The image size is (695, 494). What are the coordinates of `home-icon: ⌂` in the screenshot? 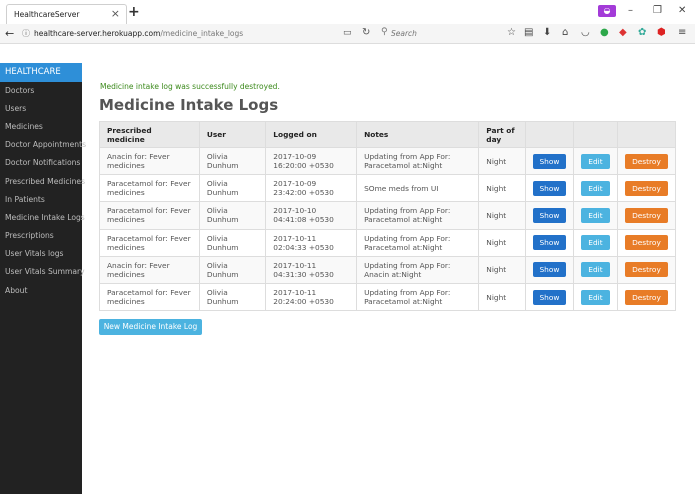 It's located at (565, 32).